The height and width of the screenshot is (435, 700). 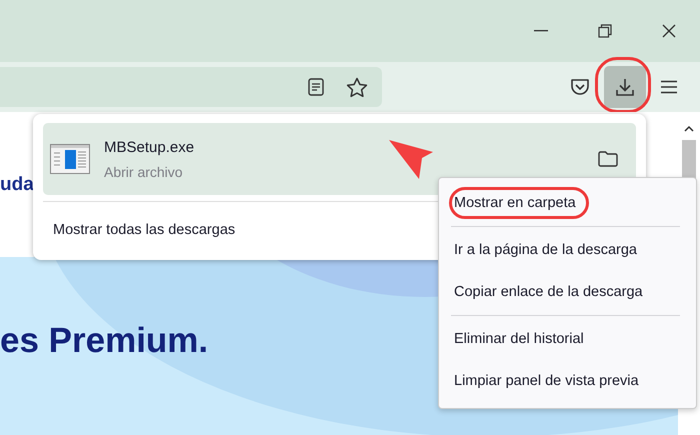 I want to click on close-icon, so click(x=669, y=31).